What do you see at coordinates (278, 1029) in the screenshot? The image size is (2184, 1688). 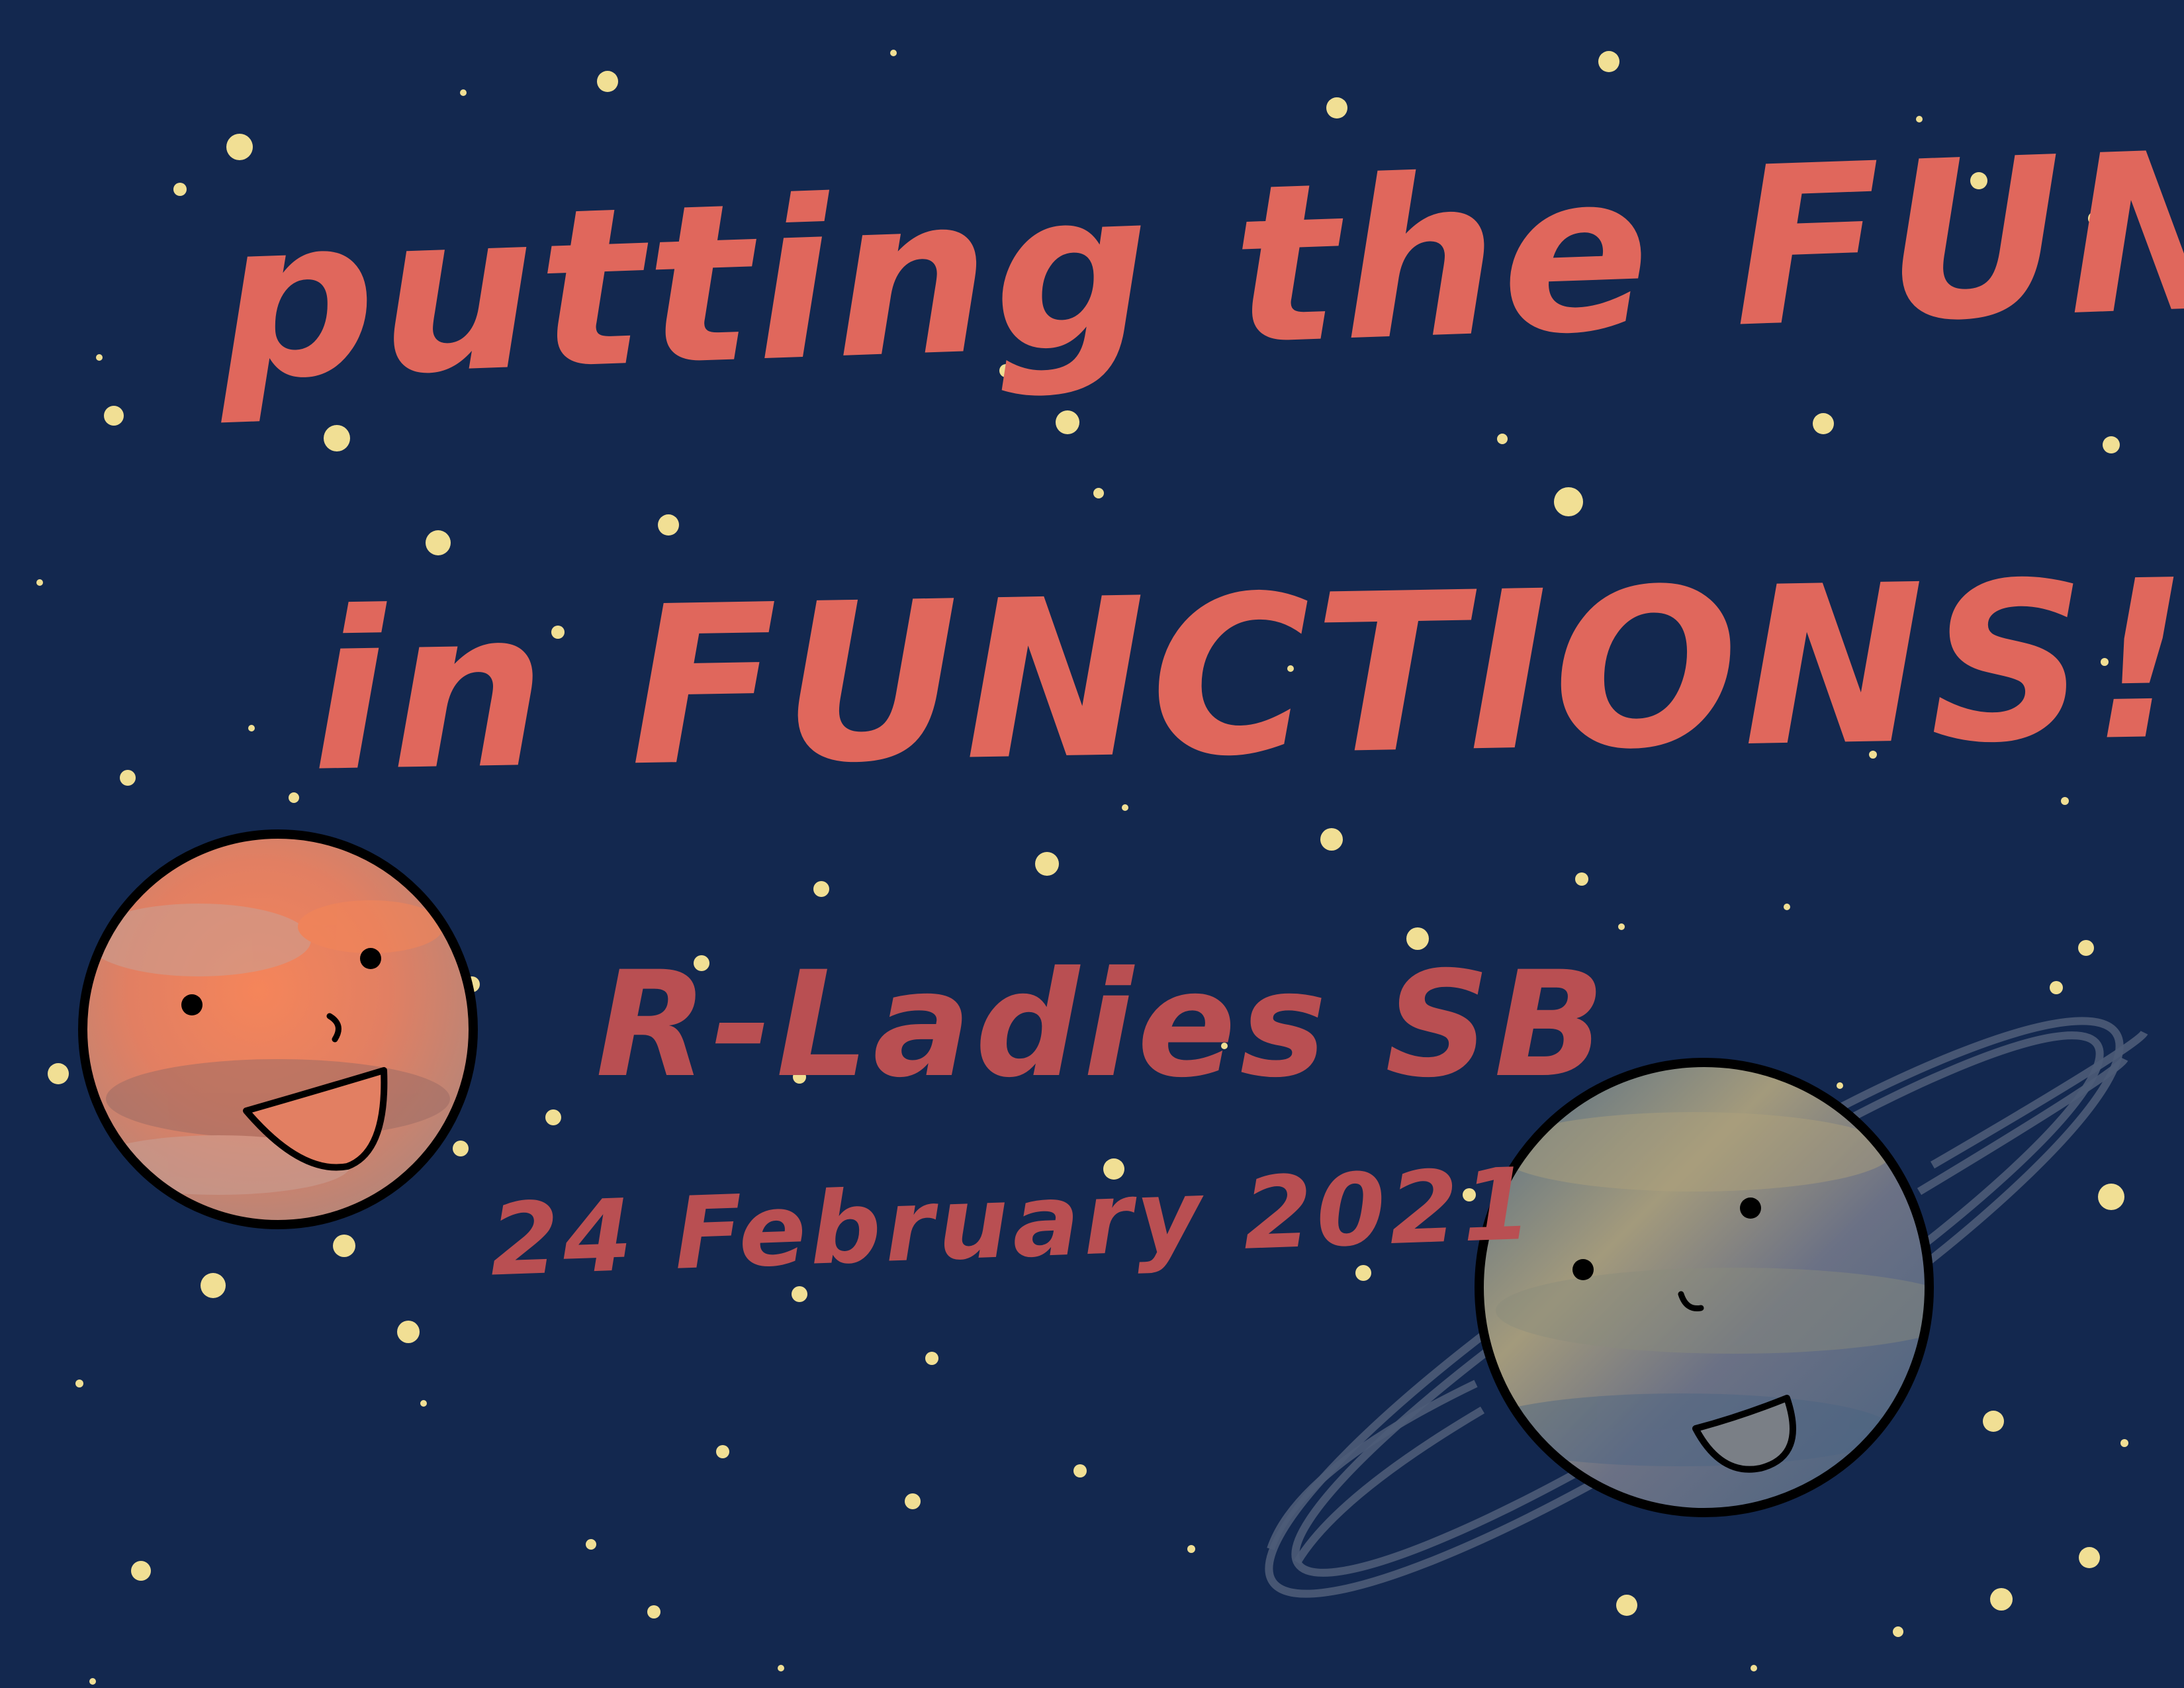 I see `mars-planet-icon` at bounding box center [278, 1029].